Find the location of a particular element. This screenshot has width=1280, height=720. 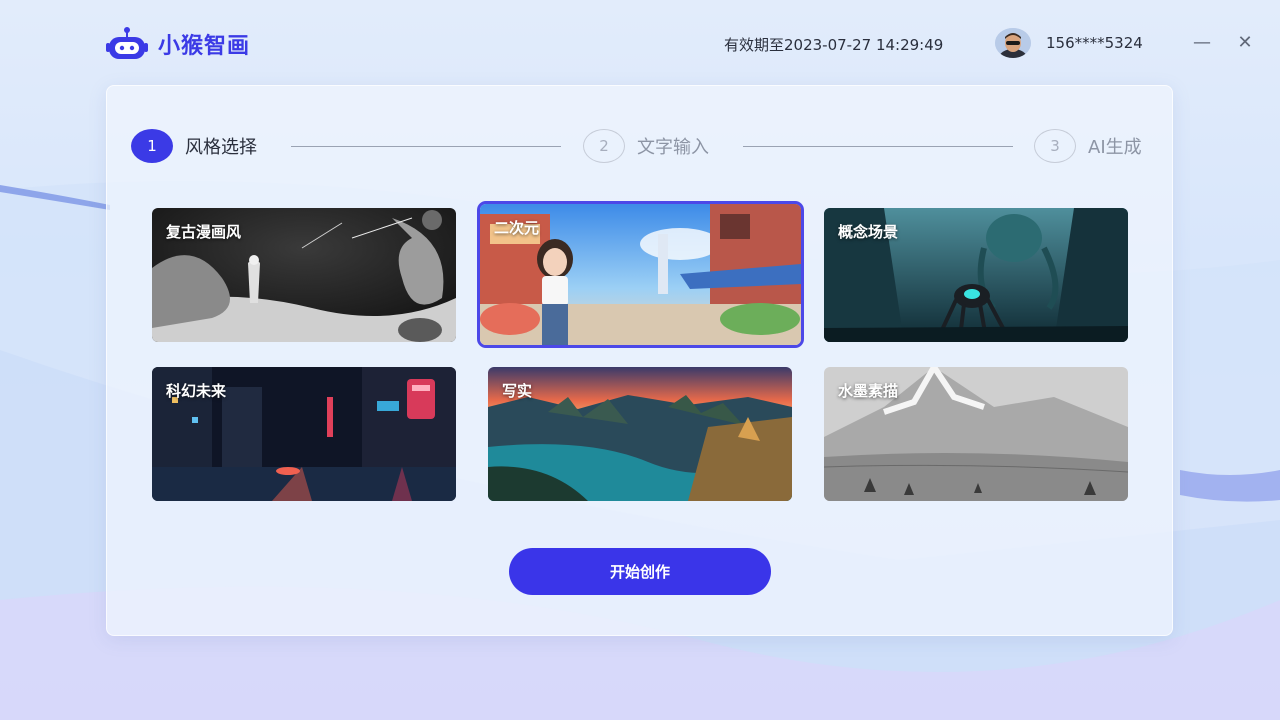

step-ai-generate: 3 AI生成 is located at coordinates (1088, 146).